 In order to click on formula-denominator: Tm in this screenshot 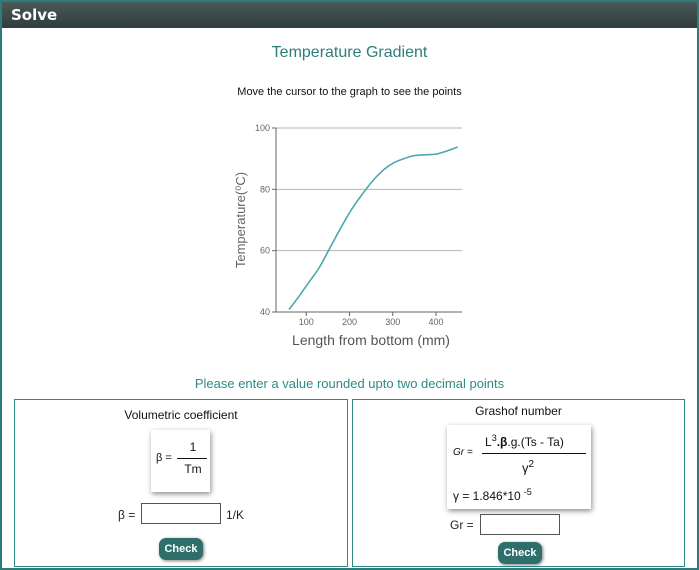, I will do `click(193, 469)`.